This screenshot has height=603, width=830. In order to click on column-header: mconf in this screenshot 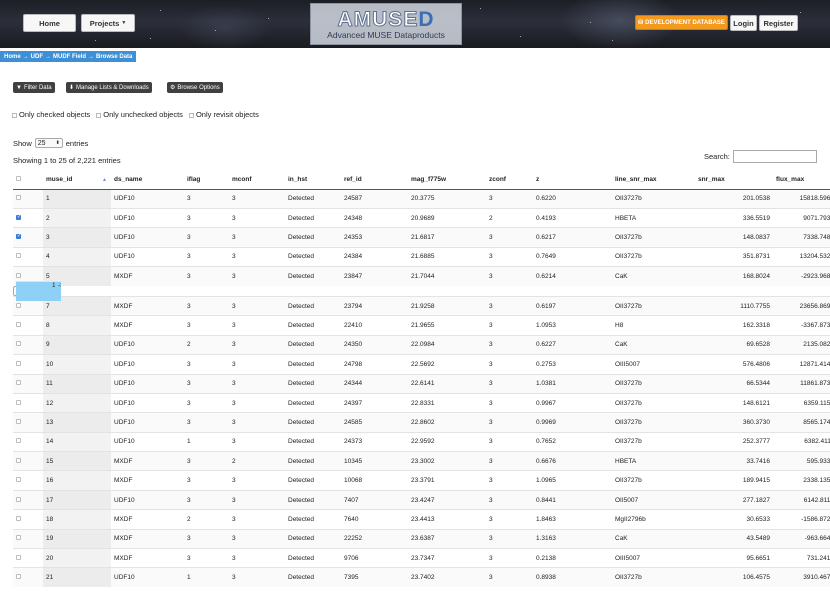, I will do `click(257, 180)`.